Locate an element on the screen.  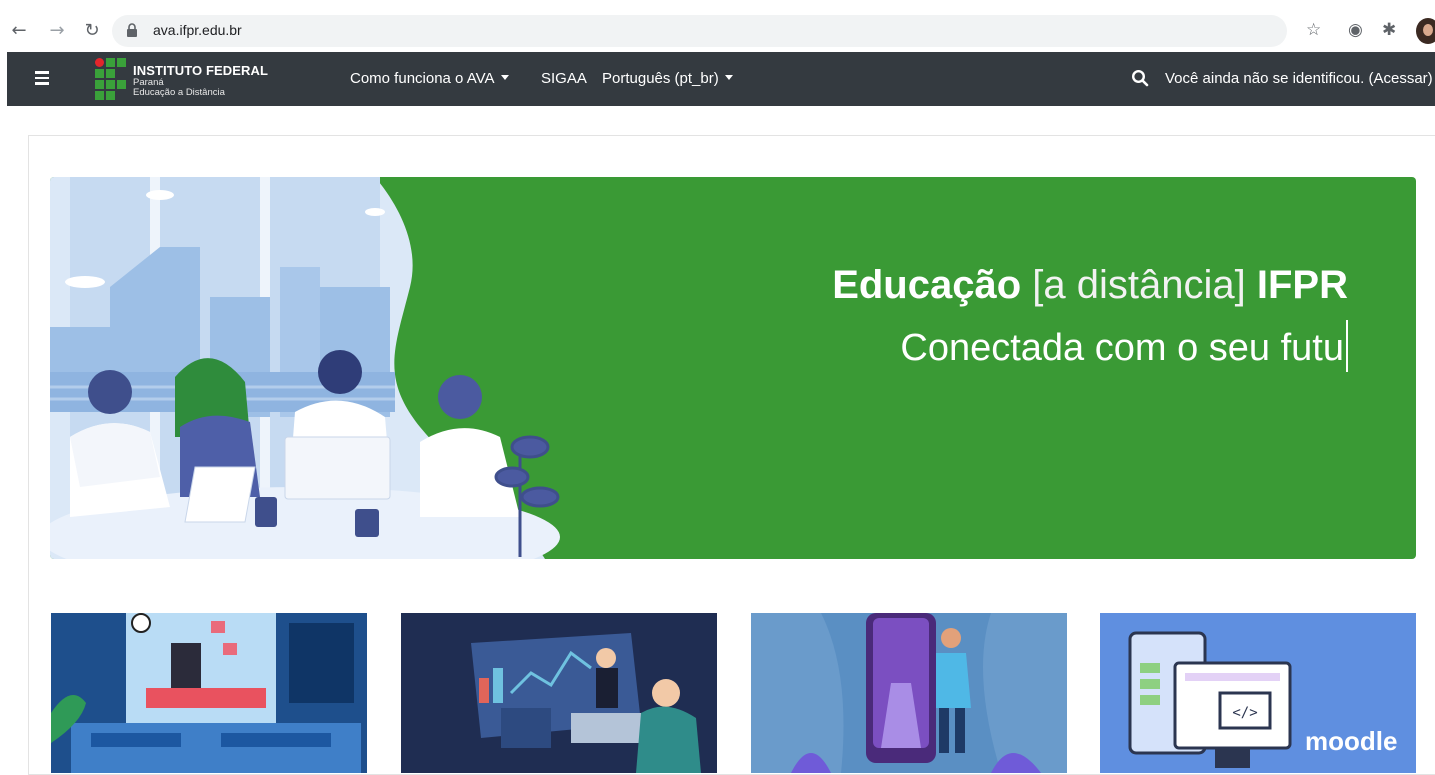
browser-chrome: ← → ↻ ava.ifpr.edu.br ☆ ◉ ✱ is located at coordinates (717, 26).